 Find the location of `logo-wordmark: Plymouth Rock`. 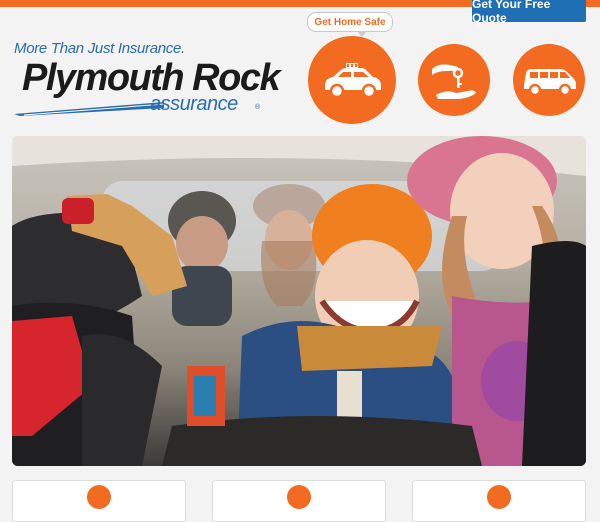

logo-wordmark: Plymouth Rock is located at coordinates (151, 78).